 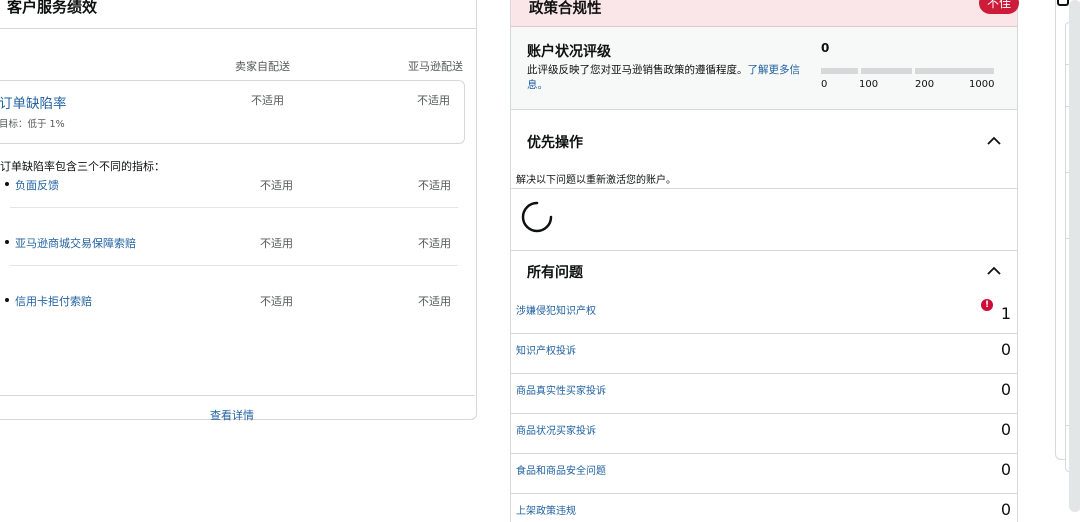 What do you see at coordinates (262, 66) in the screenshot?
I see `column-header-seller-fulfilled: 卖家自配送` at bounding box center [262, 66].